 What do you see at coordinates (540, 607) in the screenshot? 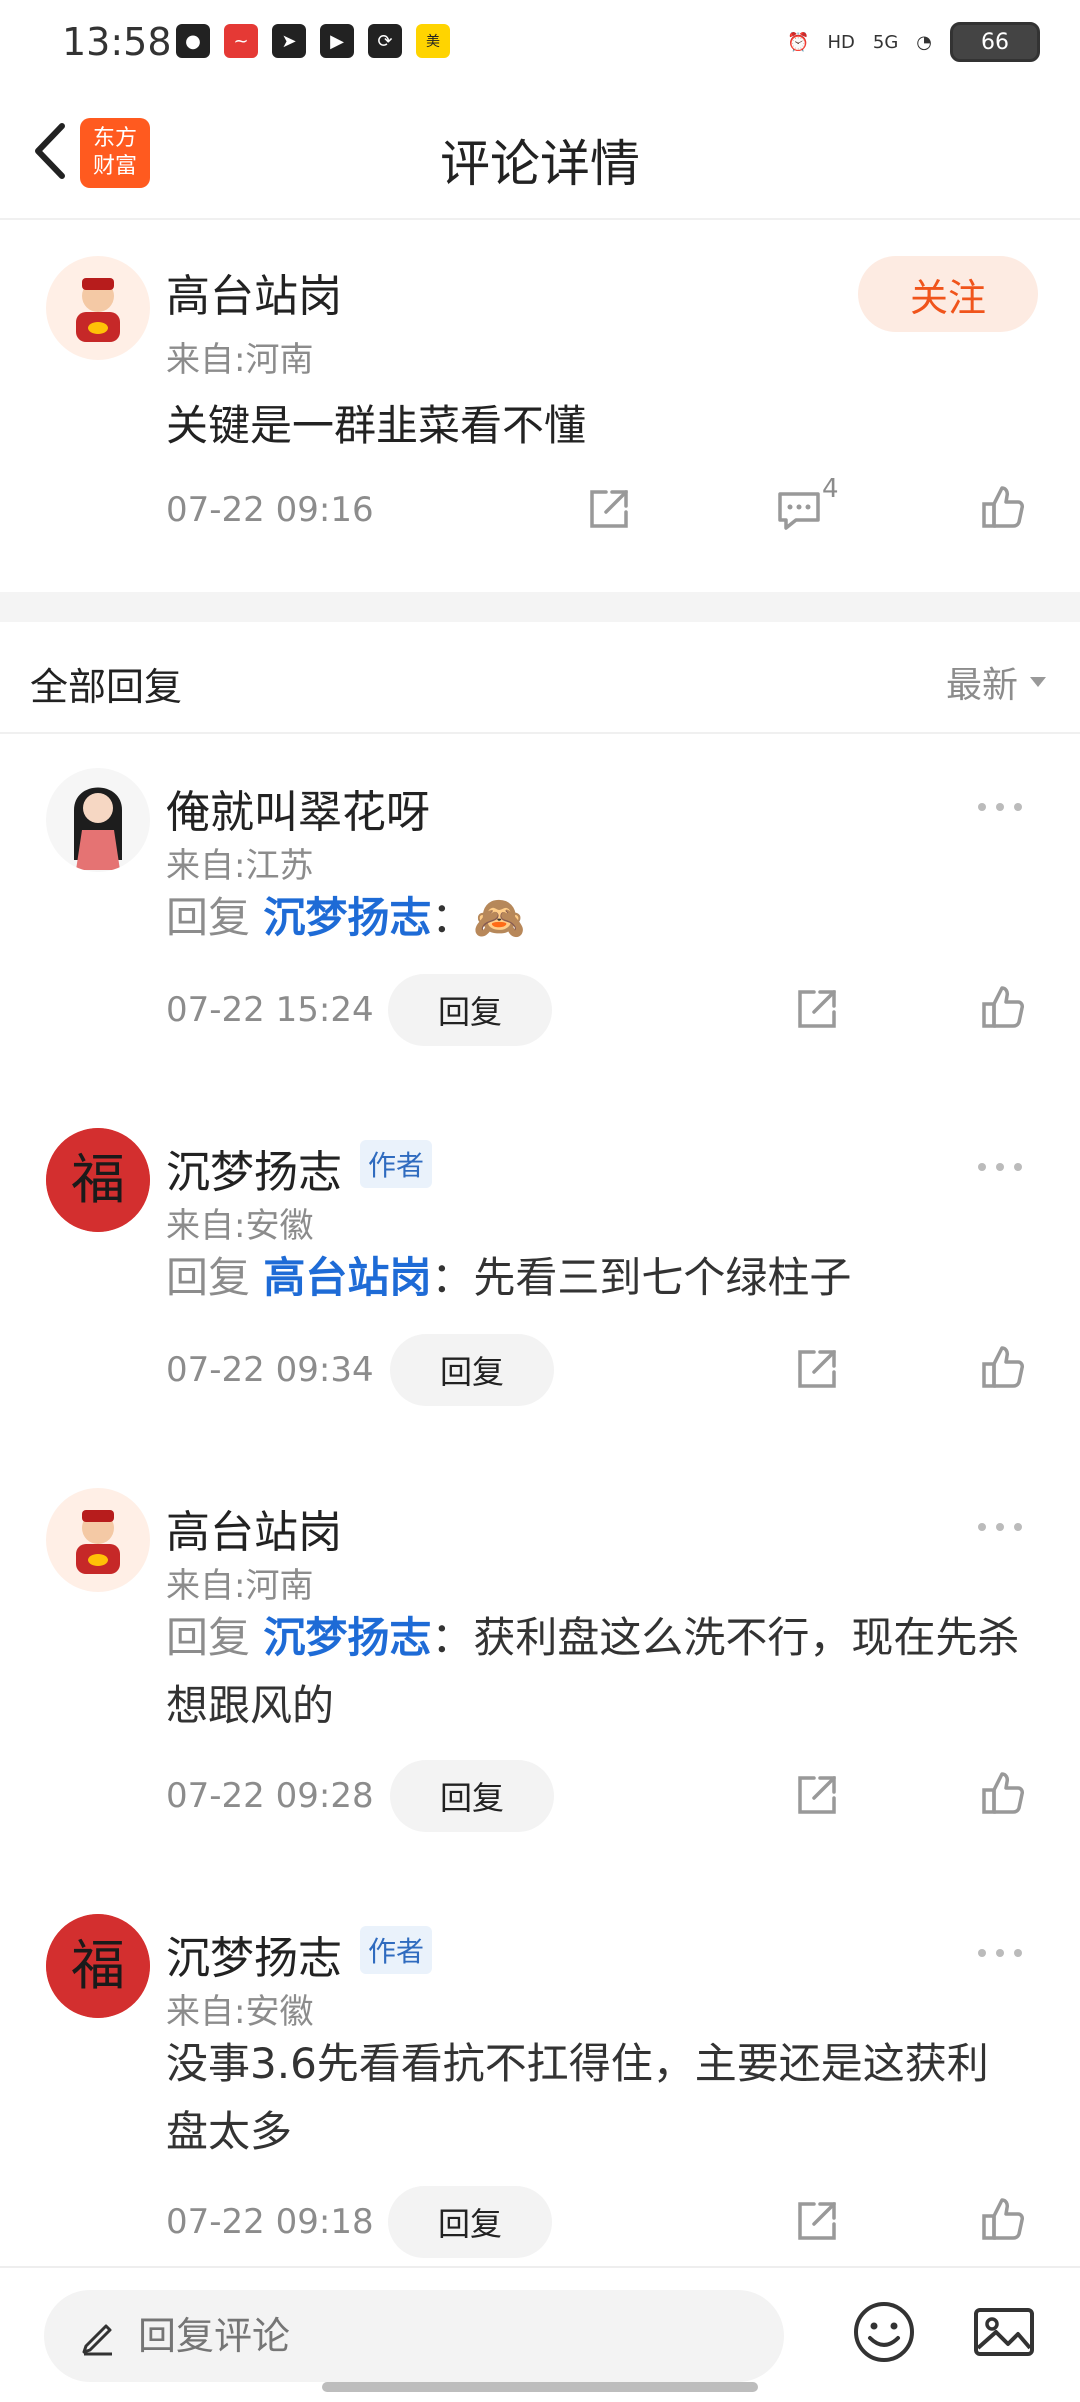
I see `section-divider` at bounding box center [540, 607].